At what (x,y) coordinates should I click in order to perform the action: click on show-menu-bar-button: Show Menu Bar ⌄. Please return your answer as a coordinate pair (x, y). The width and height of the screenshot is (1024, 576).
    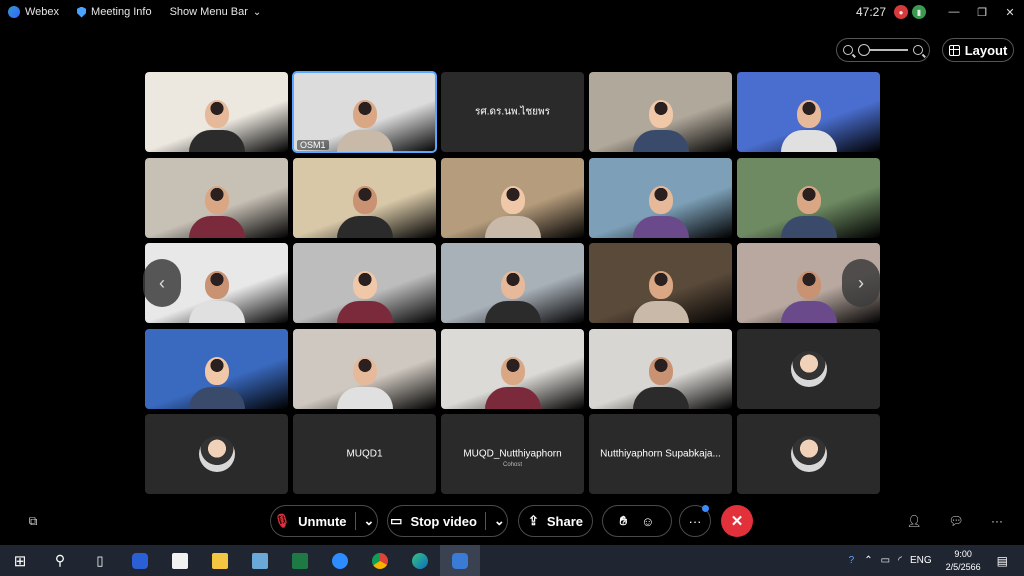
    Looking at the image, I should click on (216, 12).